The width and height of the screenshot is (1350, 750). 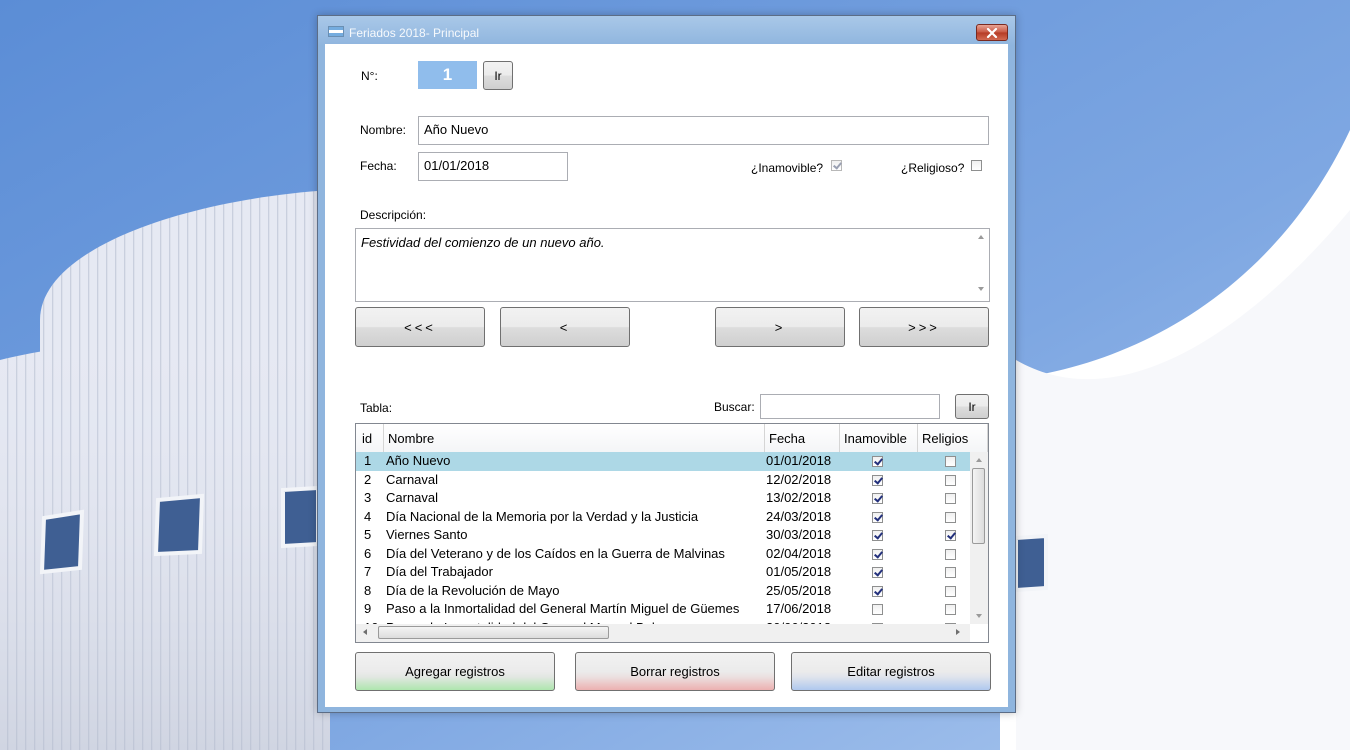 What do you see at coordinates (368, 516) in the screenshot?
I see `cell-id: 4` at bounding box center [368, 516].